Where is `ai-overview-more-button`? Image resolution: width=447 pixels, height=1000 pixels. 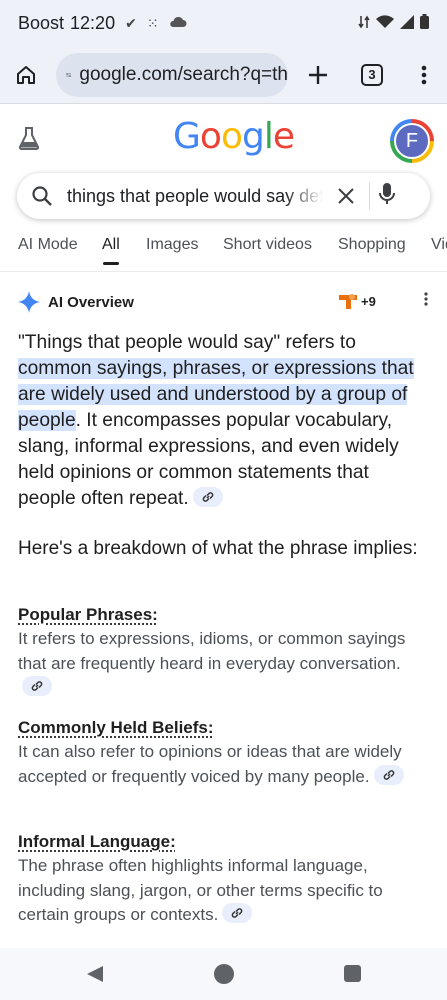 ai-overview-more-button is located at coordinates (426, 301).